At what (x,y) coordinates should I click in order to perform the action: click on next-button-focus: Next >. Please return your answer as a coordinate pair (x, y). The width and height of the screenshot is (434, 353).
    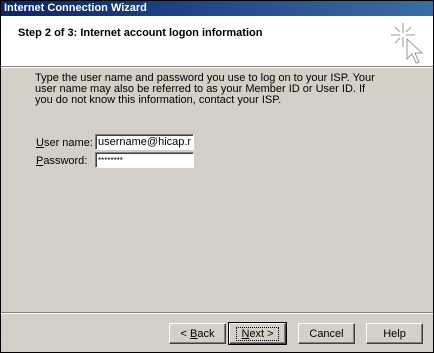
    Looking at the image, I should click on (257, 334).